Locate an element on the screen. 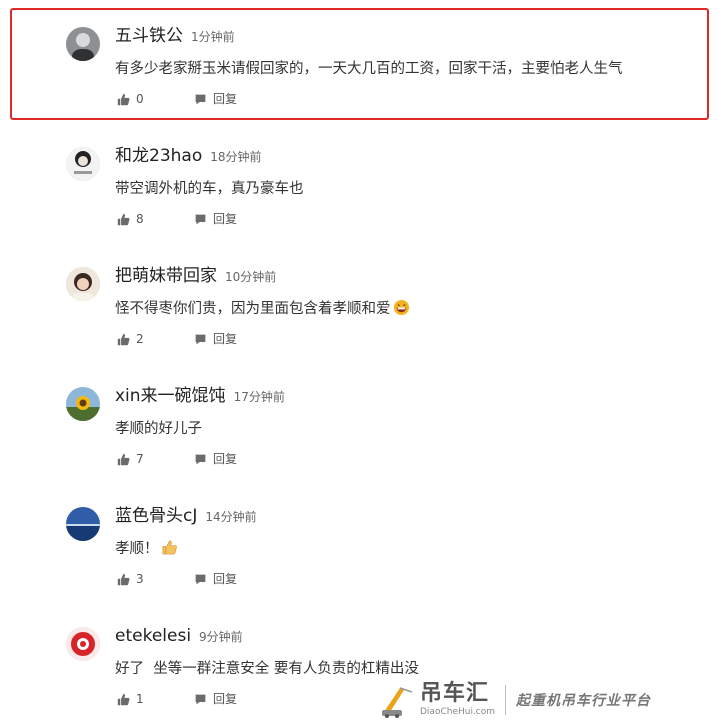 The height and width of the screenshot is (727, 719). like-button: 0 is located at coordinates (155, 99).